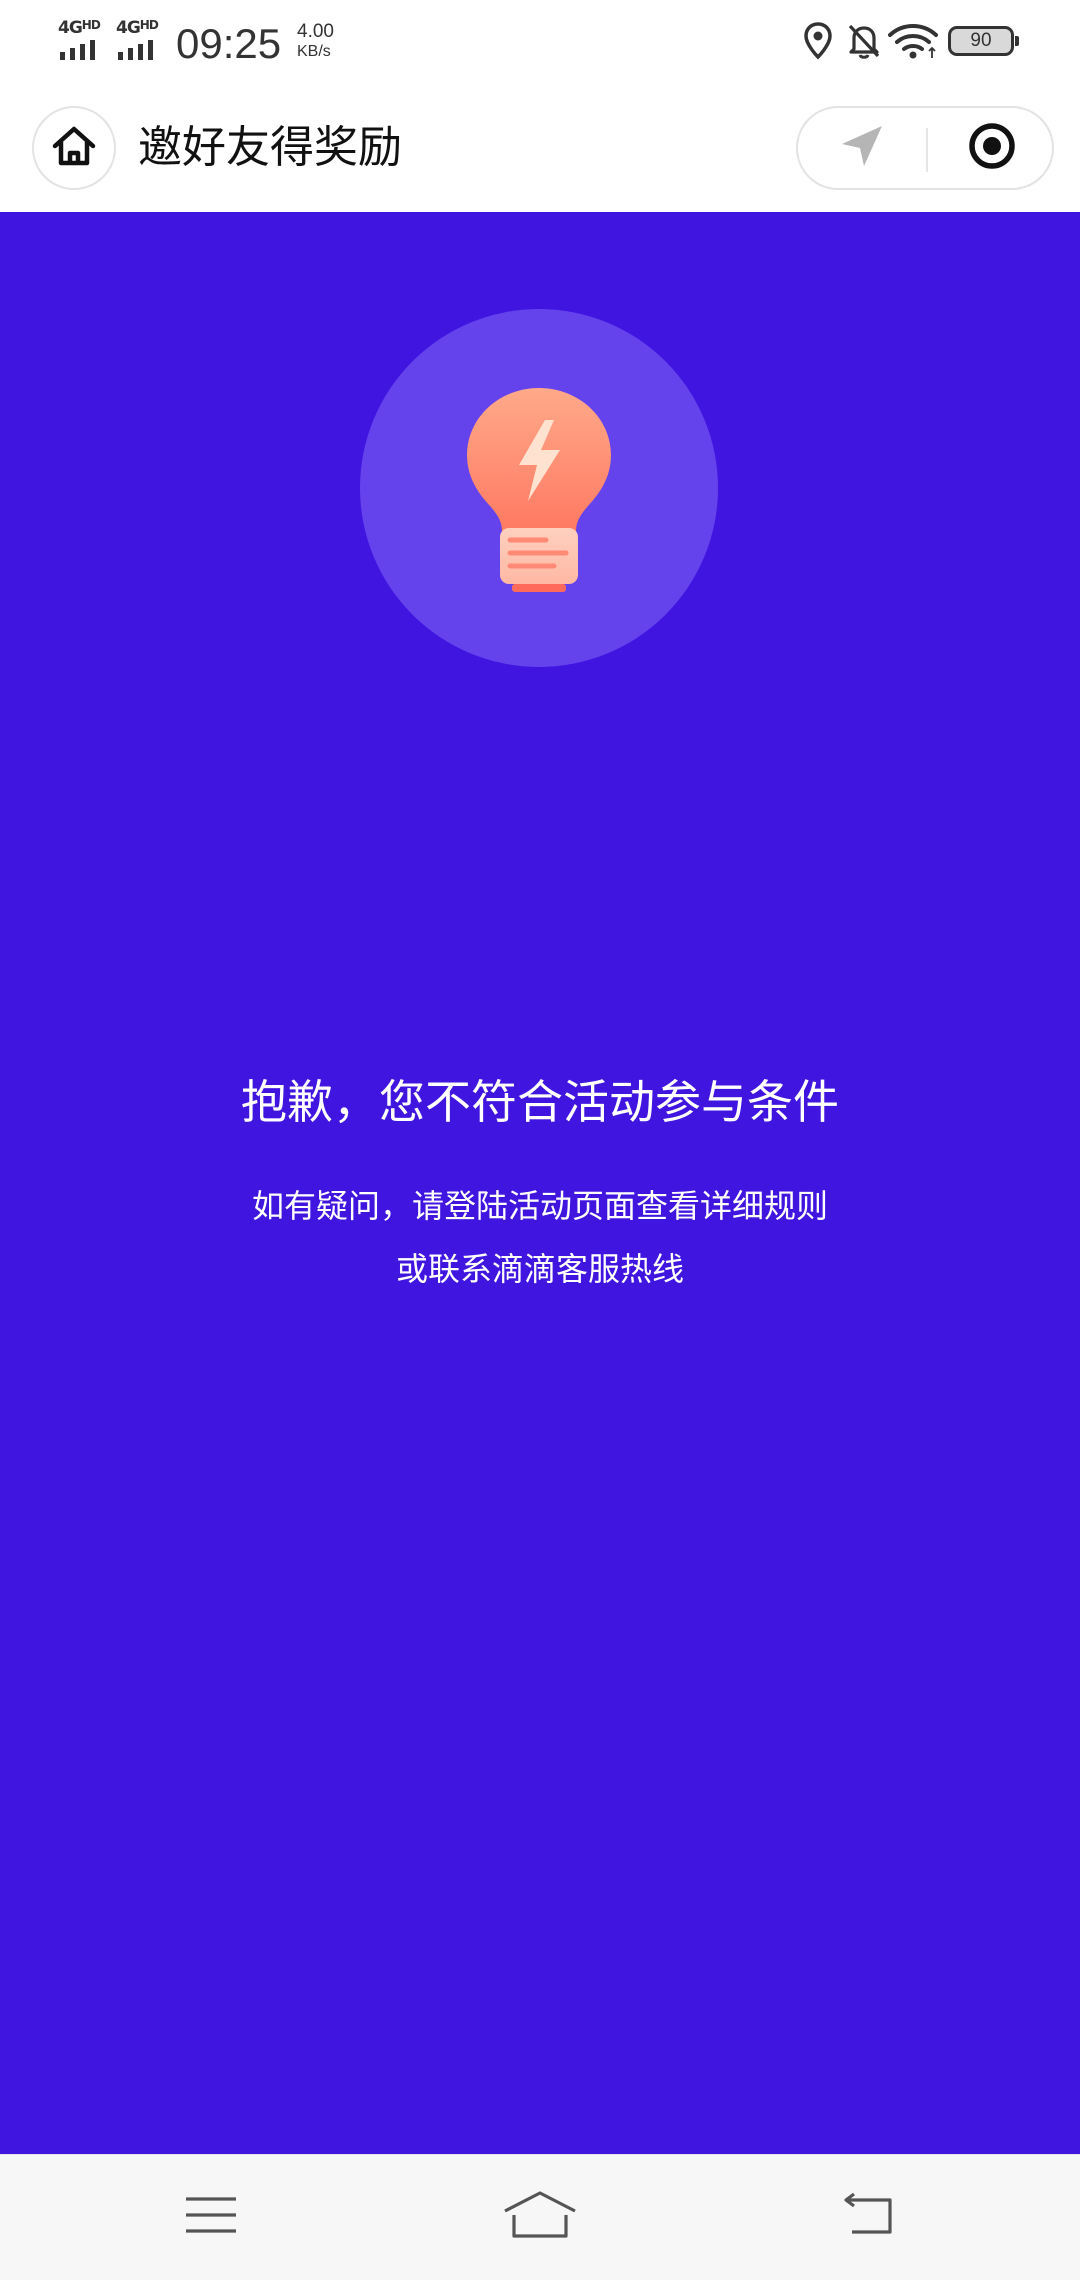 This screenshot has height=2280, width=1080. I want to click on menu-button, so click(211, 2217).